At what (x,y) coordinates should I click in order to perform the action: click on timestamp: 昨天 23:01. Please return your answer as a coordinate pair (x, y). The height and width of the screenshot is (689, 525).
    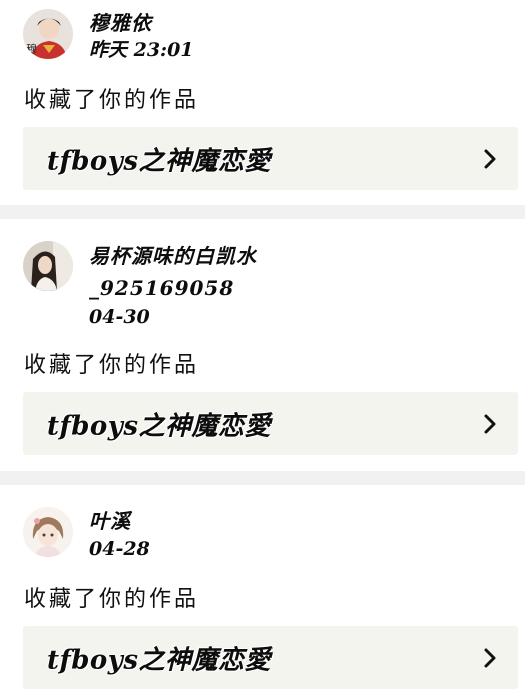
    Looking at the image, I should click on (141, 50).